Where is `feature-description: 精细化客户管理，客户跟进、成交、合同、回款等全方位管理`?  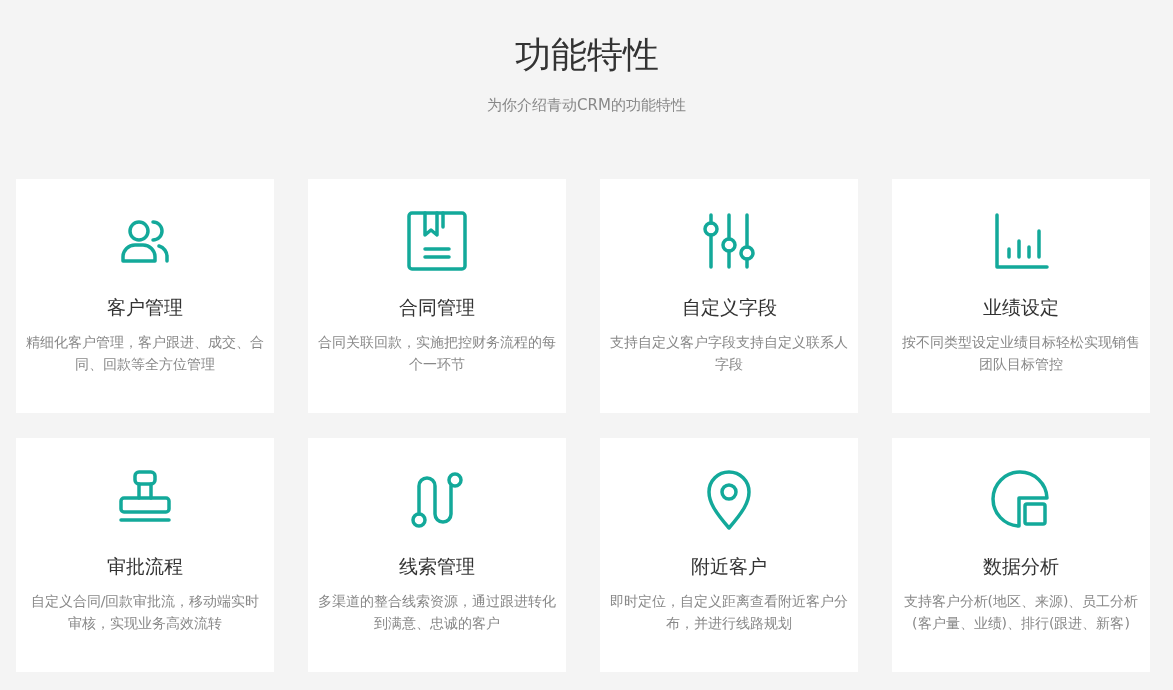
feature-description: 精细化客户管理，客户跟进、成交、合同、回款等全方位管理 is located at coordinates (145, 353).